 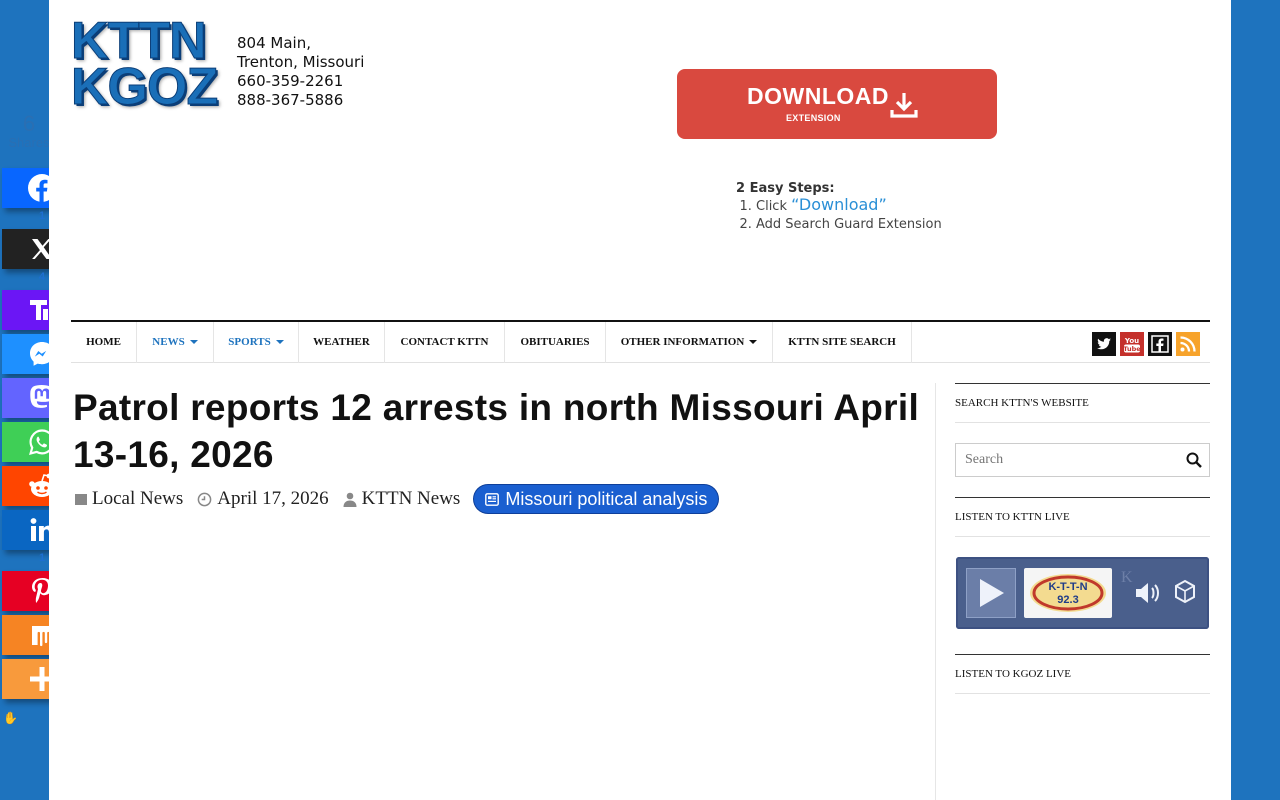 I want to click on clock-icon, so click(x=204, y=499).